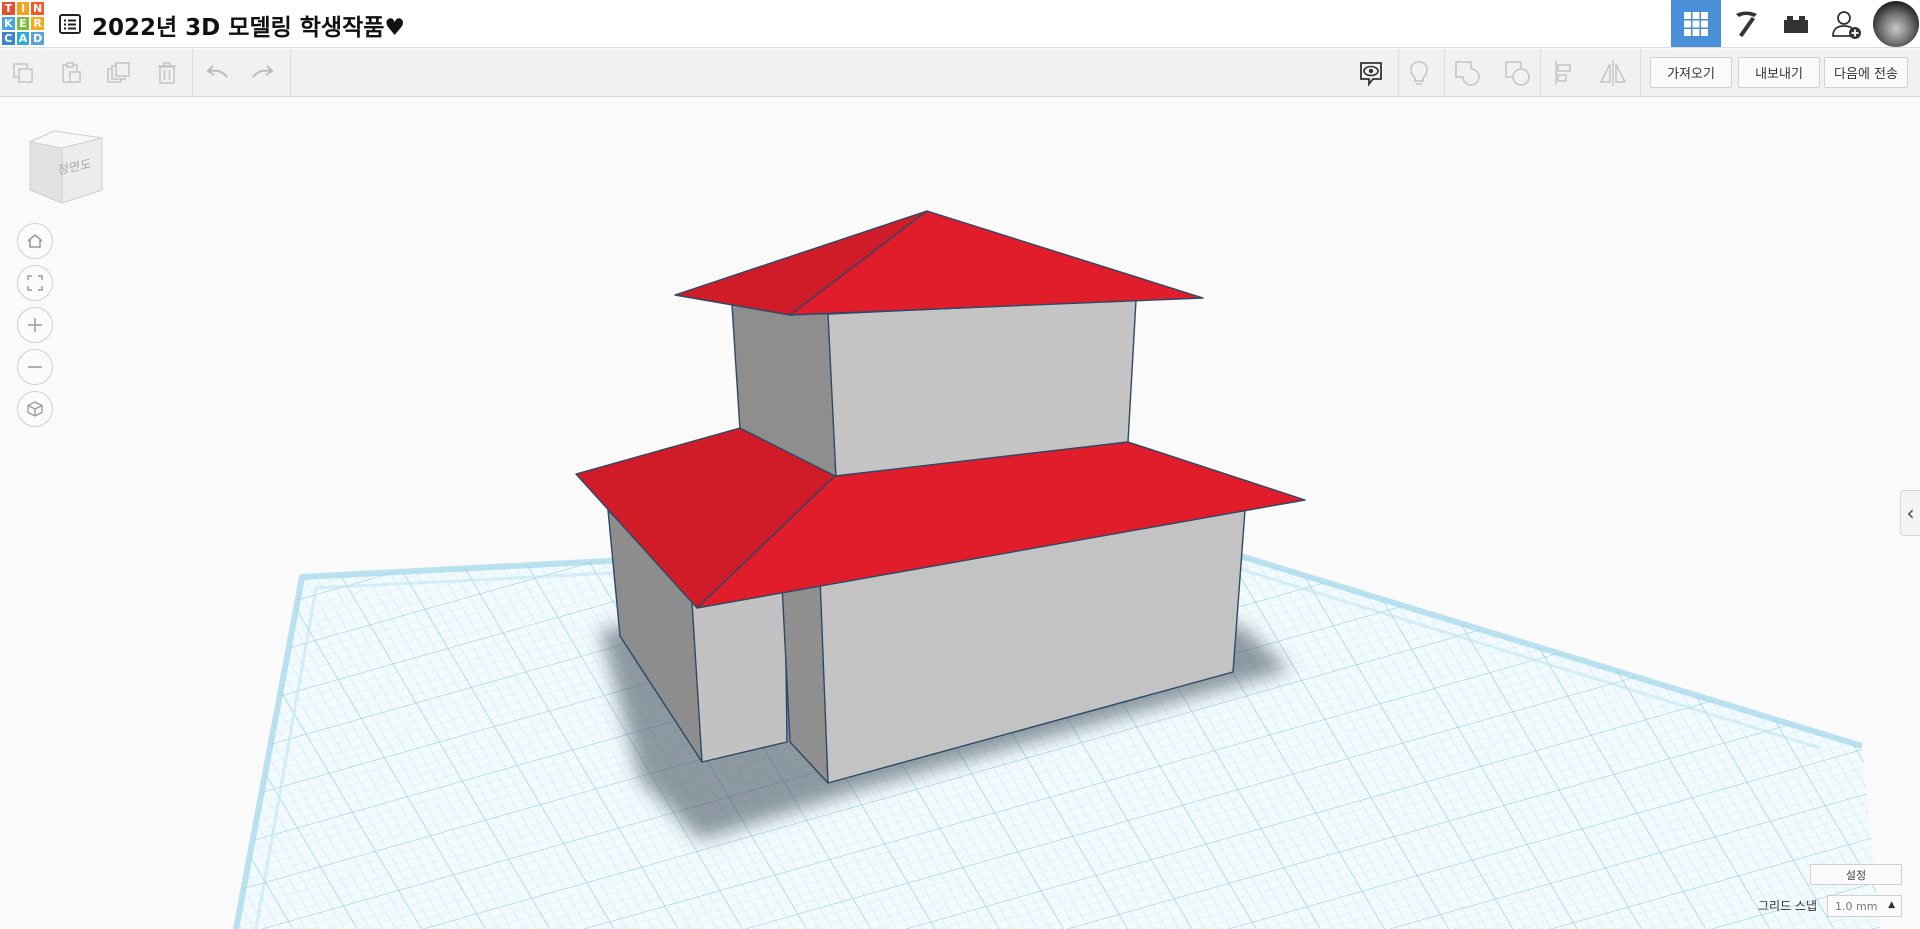  I want to click on perspective-toggle-button, so click(35, 409).